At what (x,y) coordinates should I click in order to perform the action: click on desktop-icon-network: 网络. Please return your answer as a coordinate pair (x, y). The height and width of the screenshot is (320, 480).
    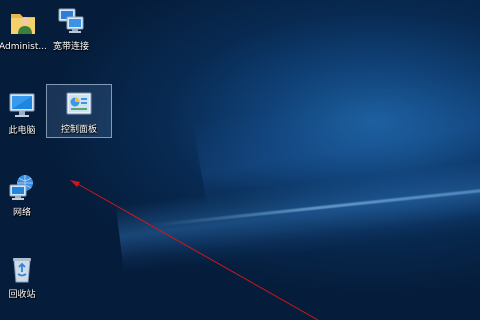
    Looking at the image, I should click on (27, 193).